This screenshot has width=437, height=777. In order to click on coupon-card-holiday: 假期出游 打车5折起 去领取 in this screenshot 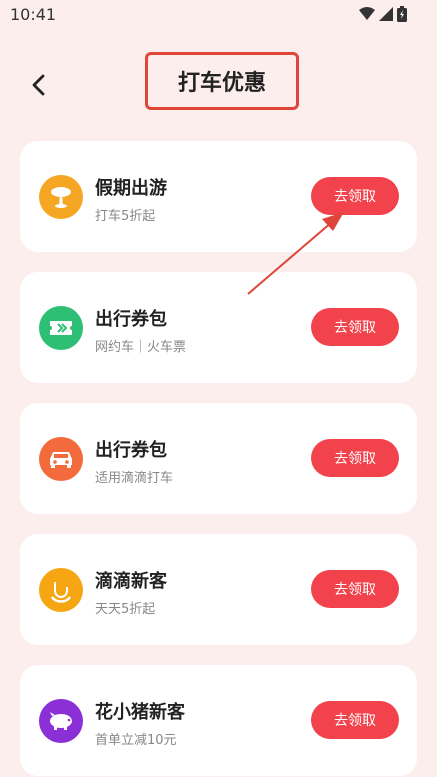, I will do `click(218, 196)`.